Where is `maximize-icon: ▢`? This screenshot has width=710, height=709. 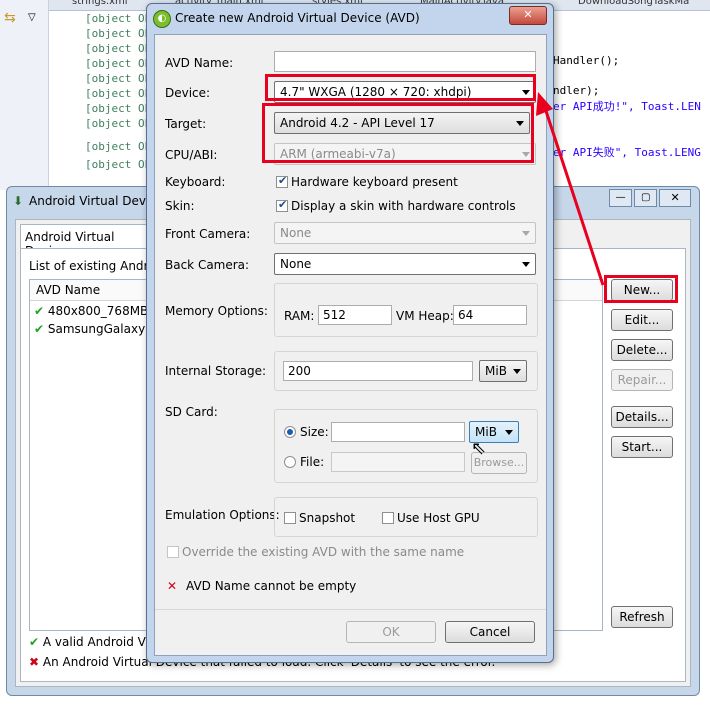 maximize-icon: ▢ is located at coordinates (646, 198).